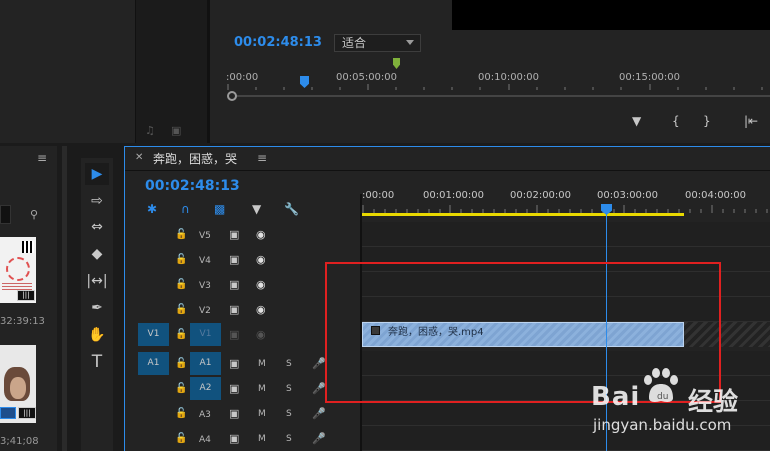 The height and width of the screenshot is (451, 770). What do you see at coordinates (501, 96) in the screenshot?
I see `program-zoom-scrollbar` at bounding box center [501, 96].